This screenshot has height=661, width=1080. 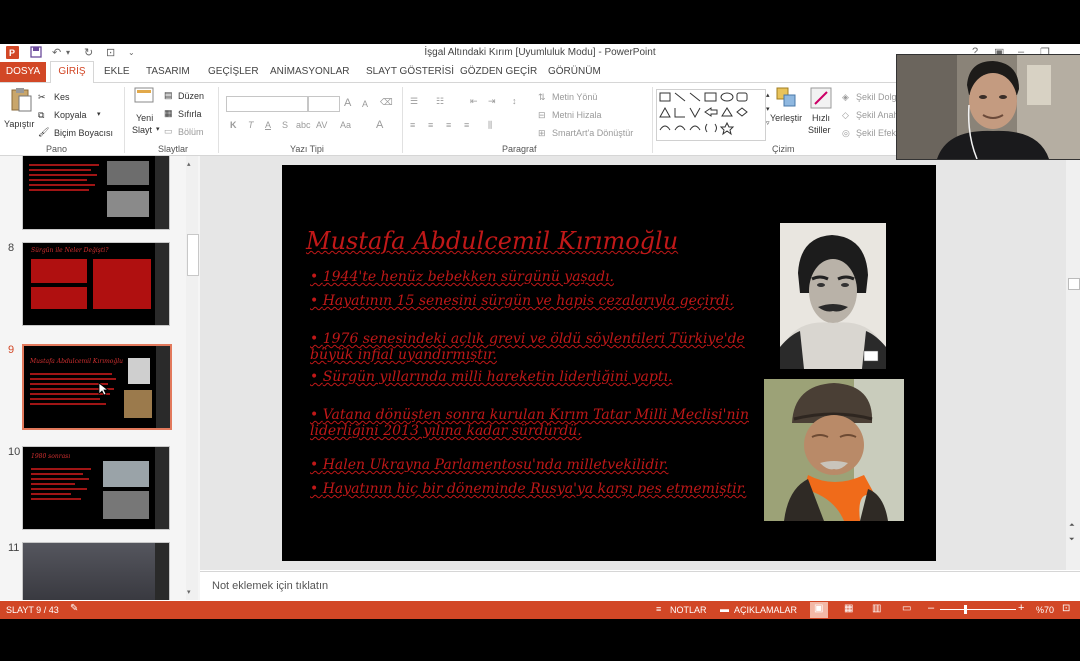 What do you see at coordinates (640, 586) in the screenshot?
I see `notes-pane: Not eklemek için tıklatın` at bounding box center [640, 586].